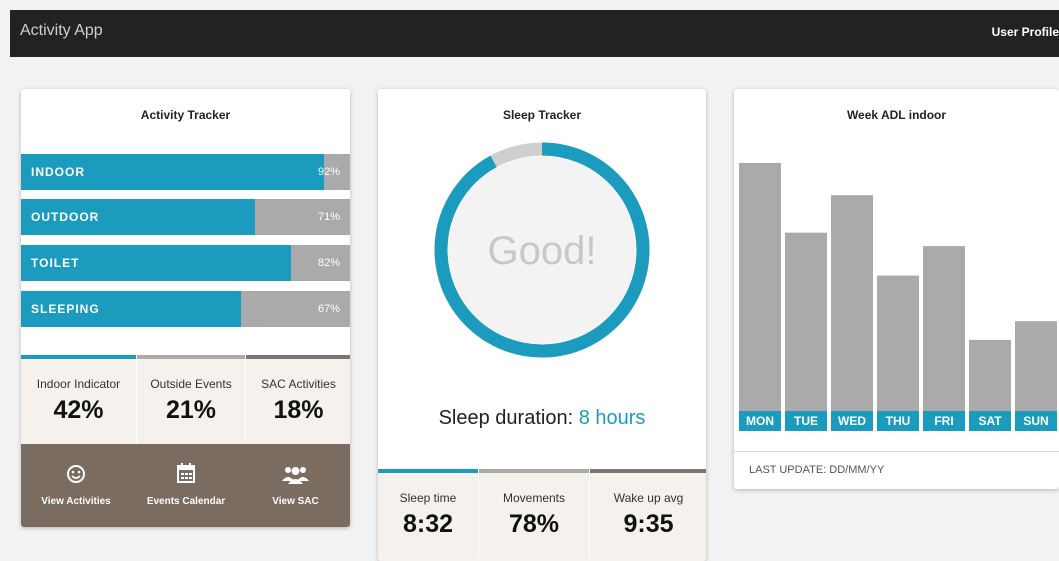  I want to click on toilet-bar-percent: 82%, so click(328, 263).